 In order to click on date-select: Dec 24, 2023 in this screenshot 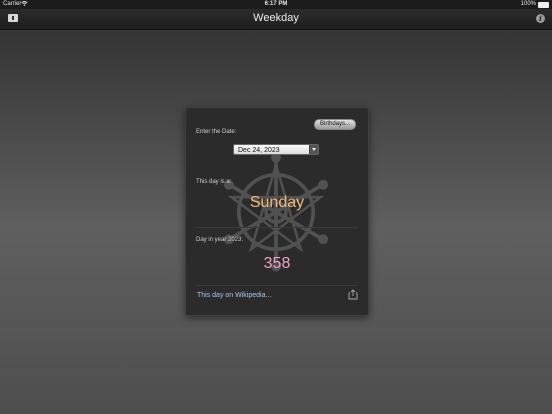, I will do `click(276, 149)`.